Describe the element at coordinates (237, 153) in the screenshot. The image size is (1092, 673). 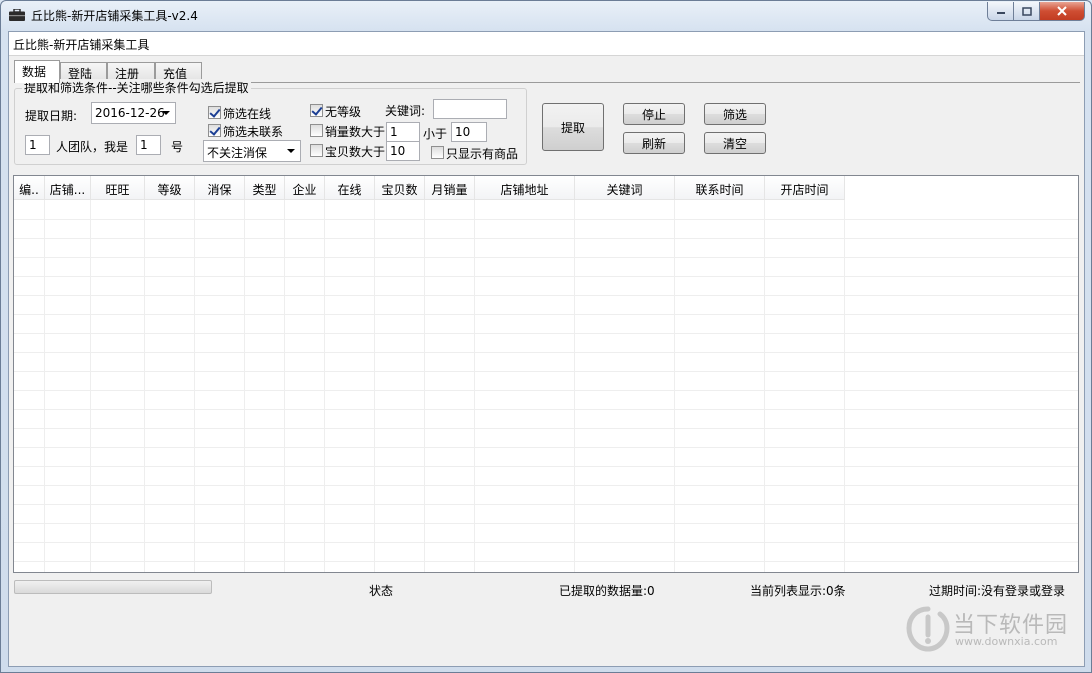
I see `consumer-protection-value: 不关注消保` at that location.